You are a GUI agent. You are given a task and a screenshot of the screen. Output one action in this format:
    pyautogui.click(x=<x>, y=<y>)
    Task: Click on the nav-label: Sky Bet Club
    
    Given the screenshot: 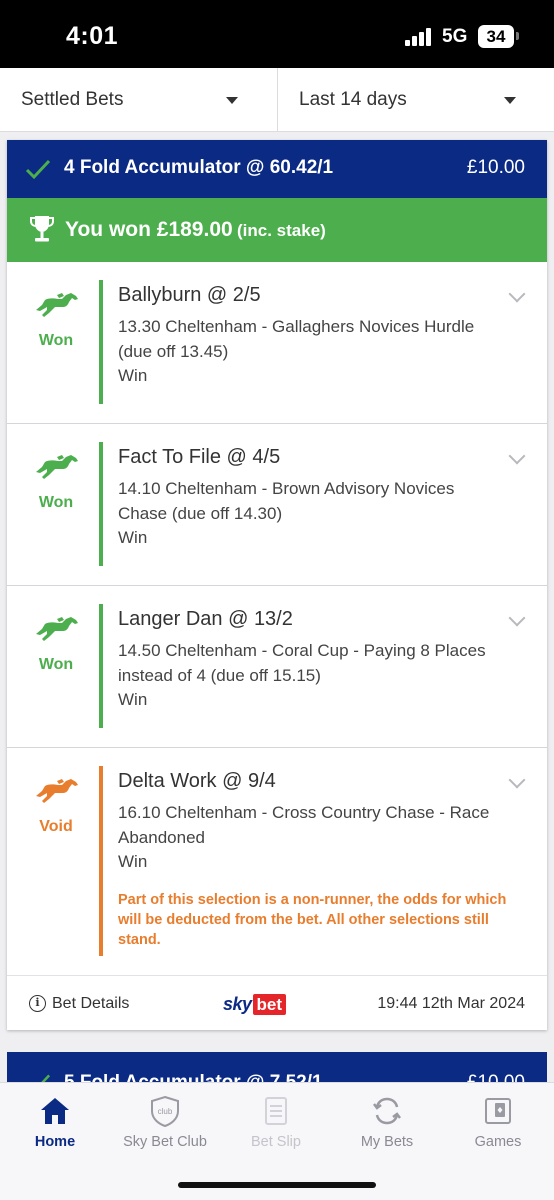 What is the action you would take?
    pyautogui.click(x=165, y=1142)
    